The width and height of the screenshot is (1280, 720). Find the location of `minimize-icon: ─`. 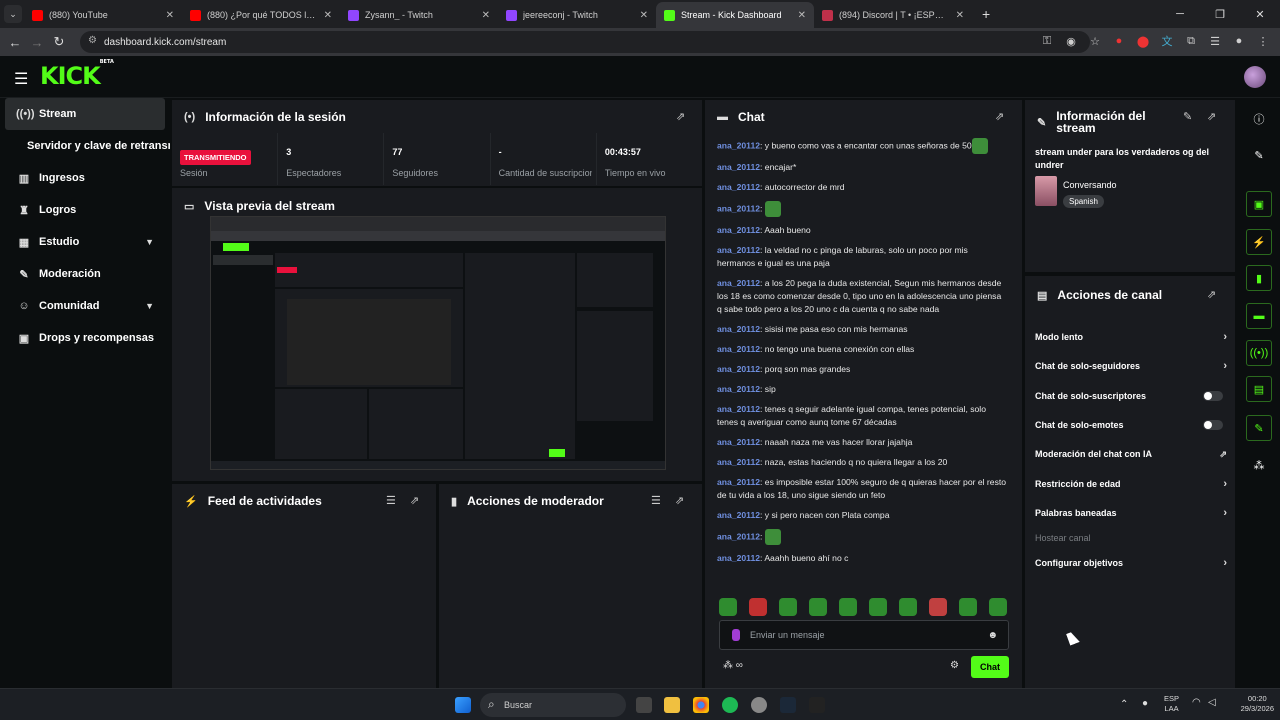

minimize-icon: ─ is located at coordinates (1180, 14).